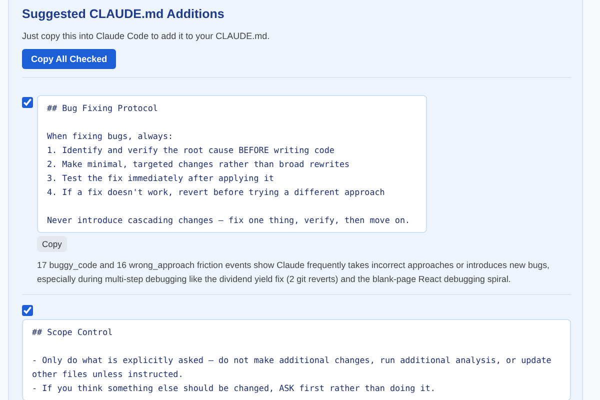  What do you see at coordinates (293, 272) in the screenshot?
I see `rationale-text: 17 buggy_code and 16 wrong_approach friction events show Claude frequently takes incorrect approaches or introduces new bugs, especially during multi-step debugging like the dividend yield fix (2 git reverts) and the blank-page React debugging spiral.` at bounding box center [293, 272].